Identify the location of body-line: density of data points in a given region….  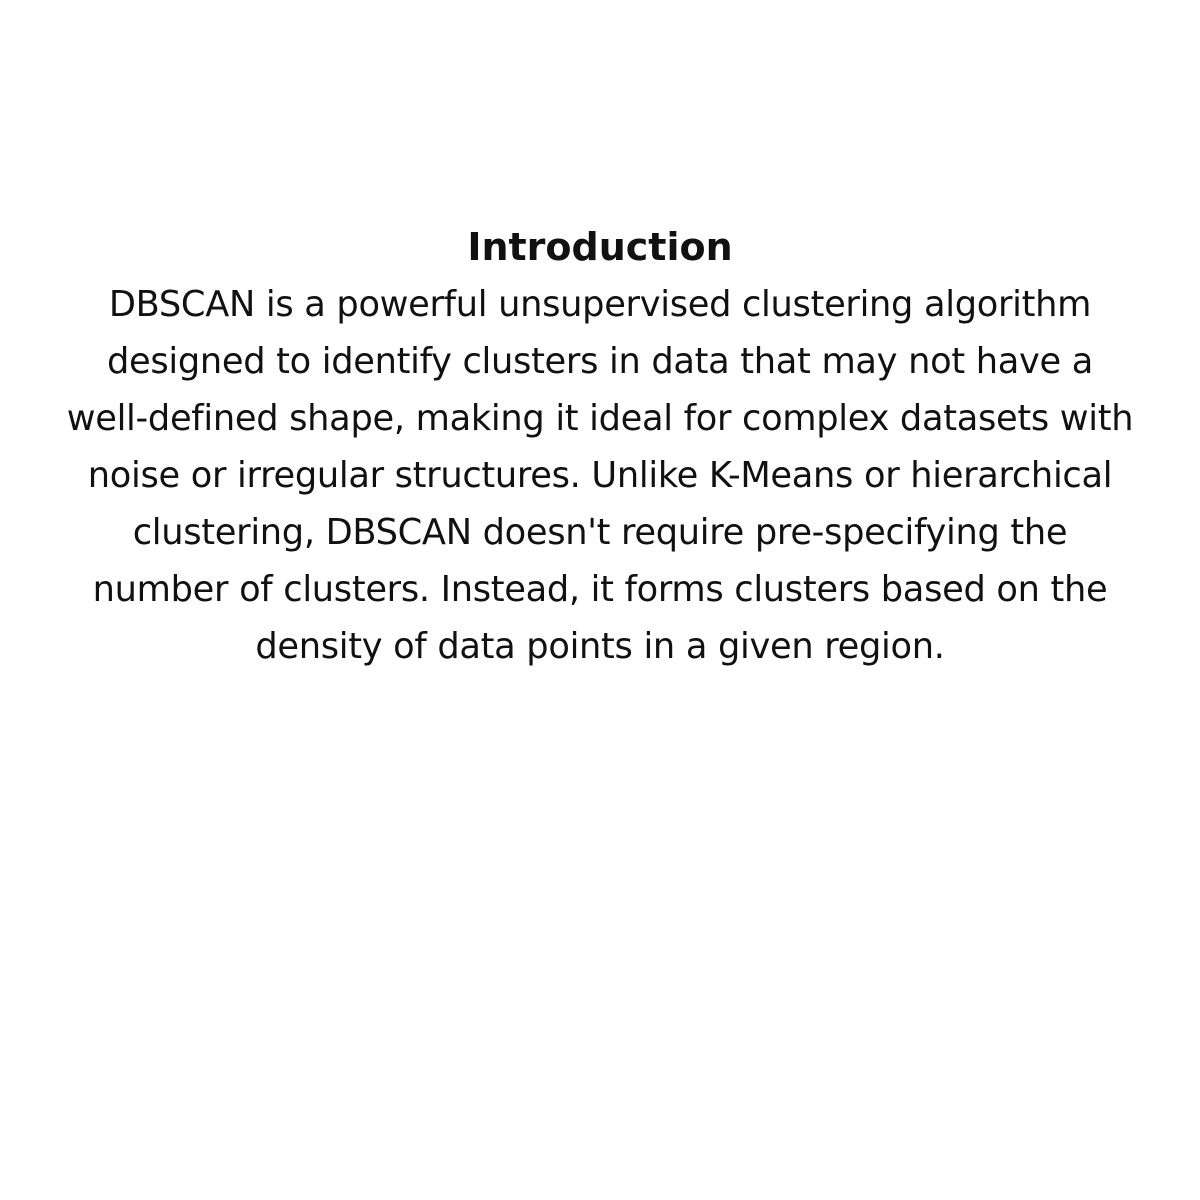
(600, 646).